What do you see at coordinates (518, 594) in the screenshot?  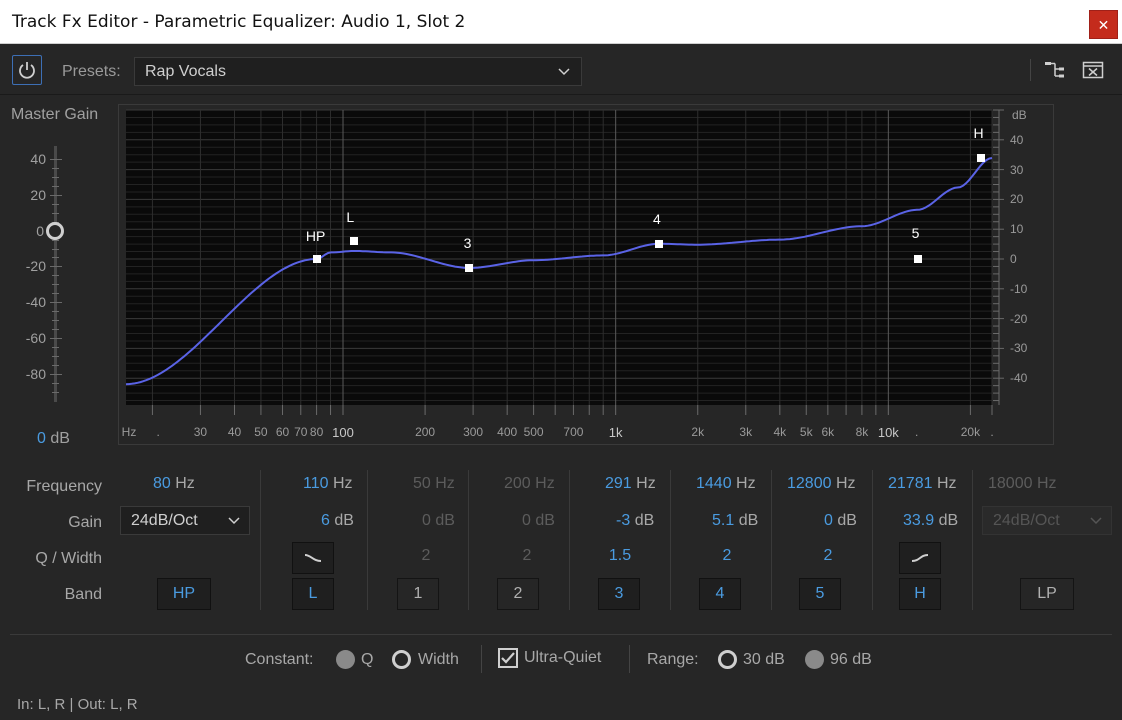 I see `band-2-button: 2` at bounding box center [518, 594].